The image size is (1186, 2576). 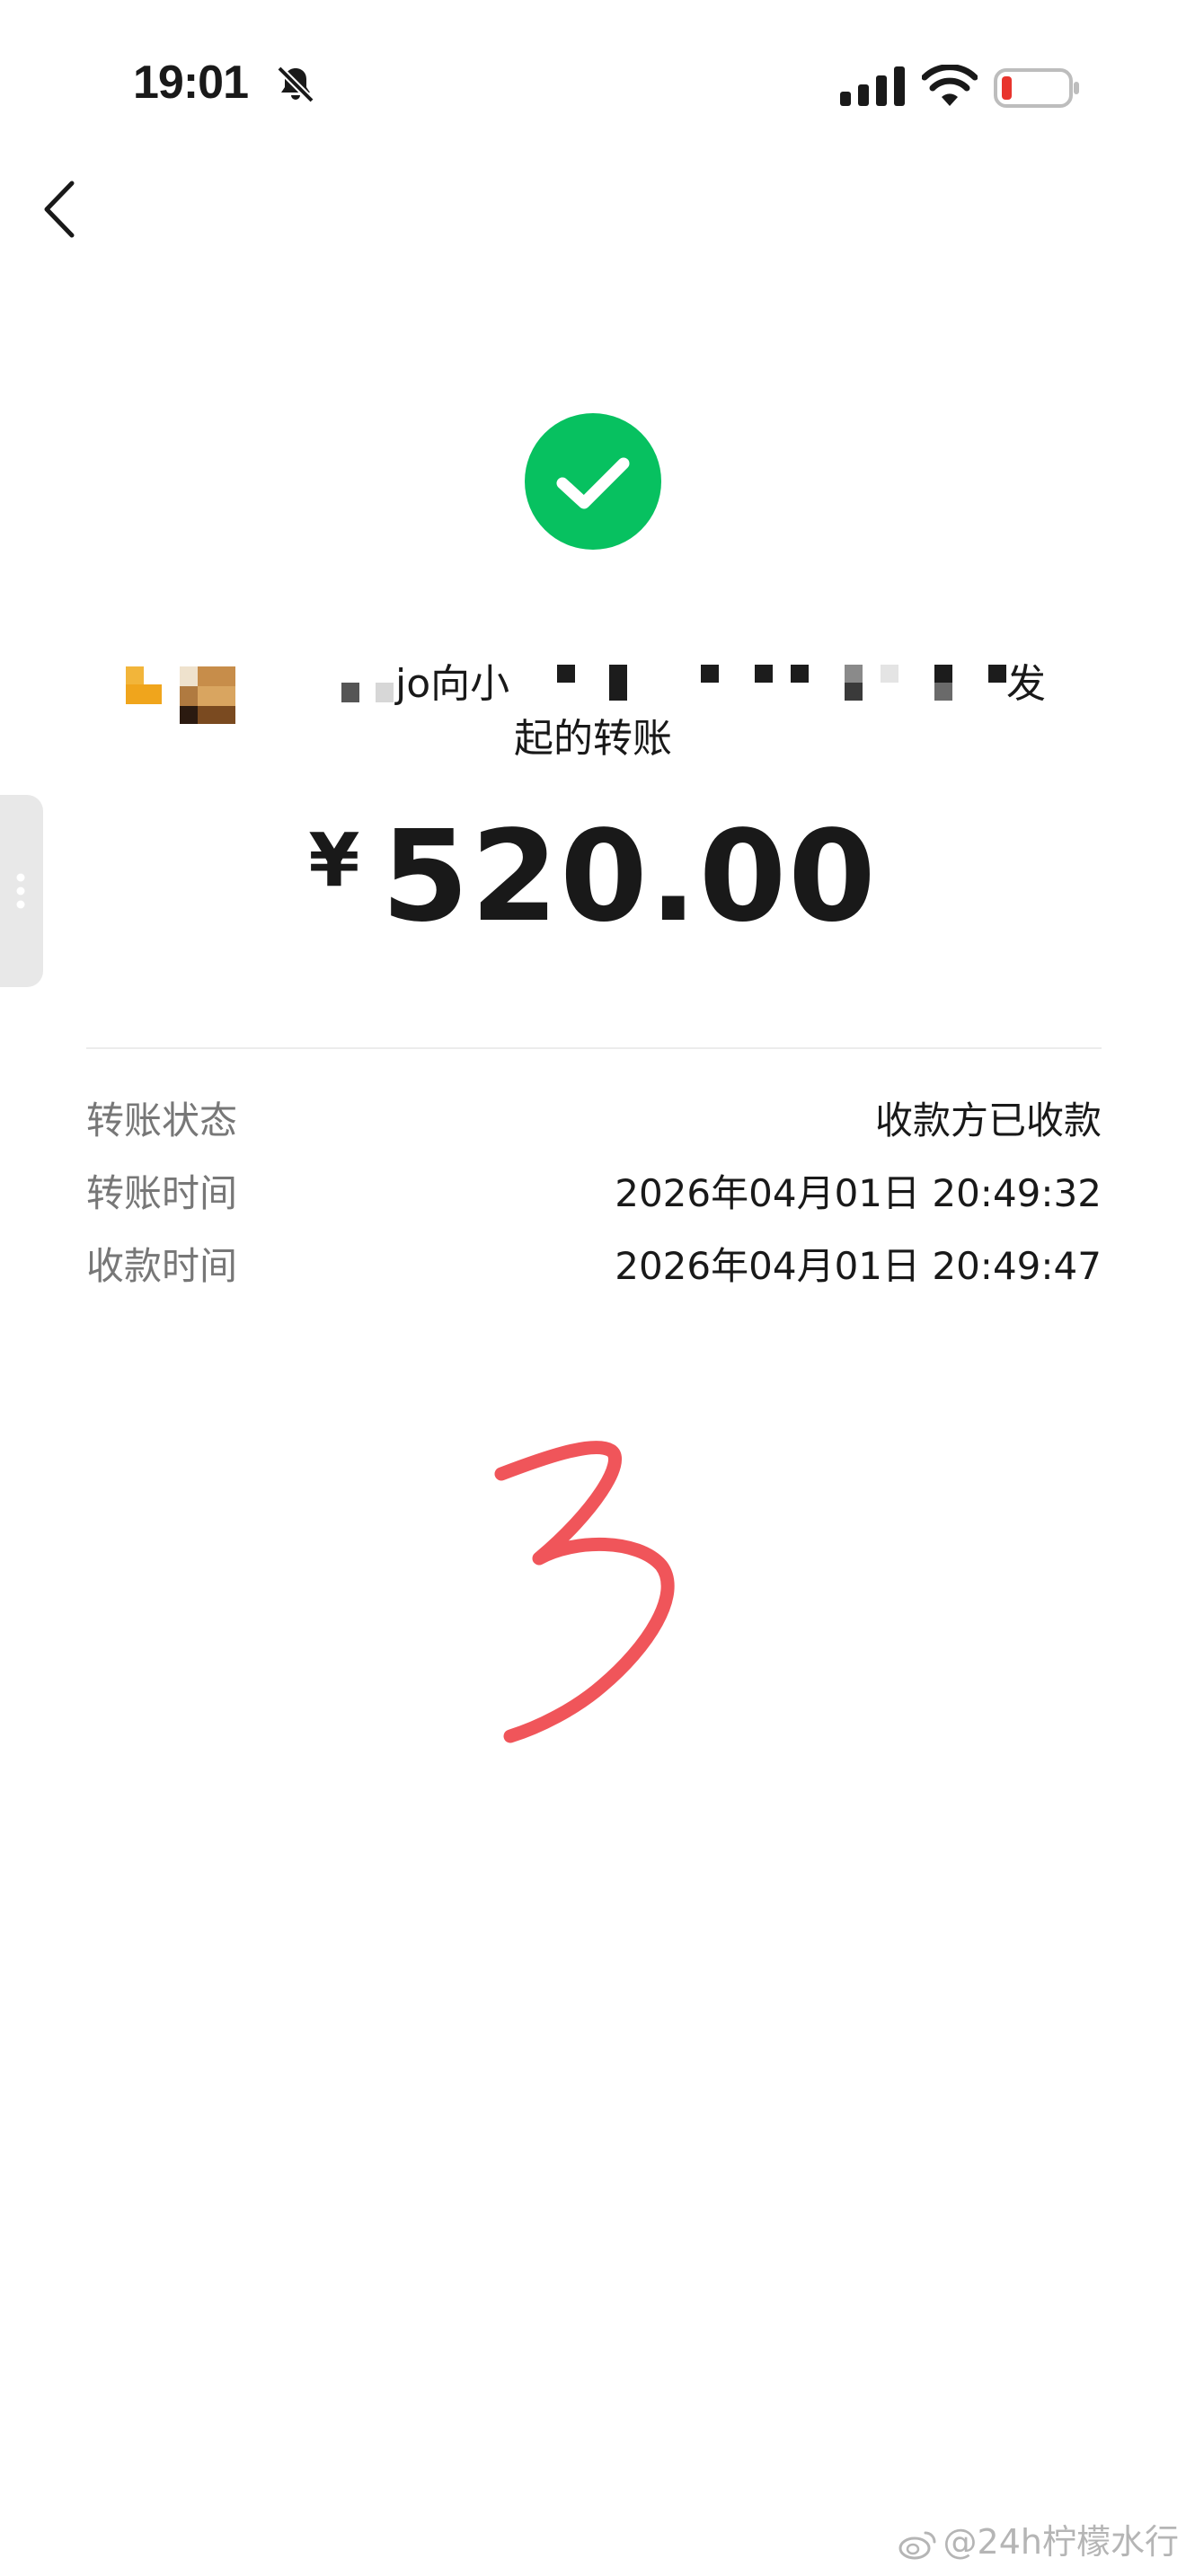 What do you see at coordinates (594, 1116) in the screenshot?
I see `detail-row-status: 转账状态 收款方已收款` at bounding box center [594, 1116].